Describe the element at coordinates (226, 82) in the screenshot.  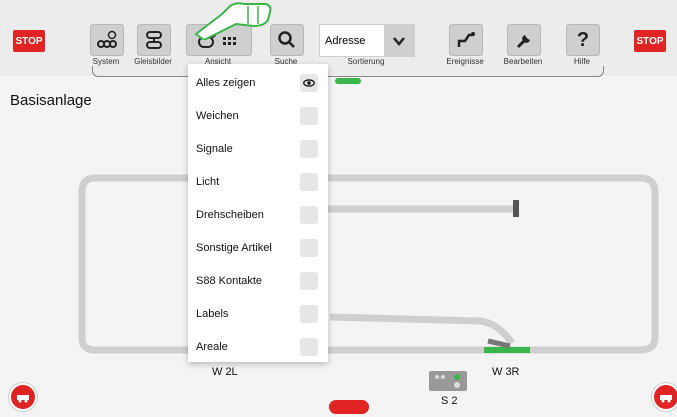
I see `menu-item-label: Alles zeigen` at that location.